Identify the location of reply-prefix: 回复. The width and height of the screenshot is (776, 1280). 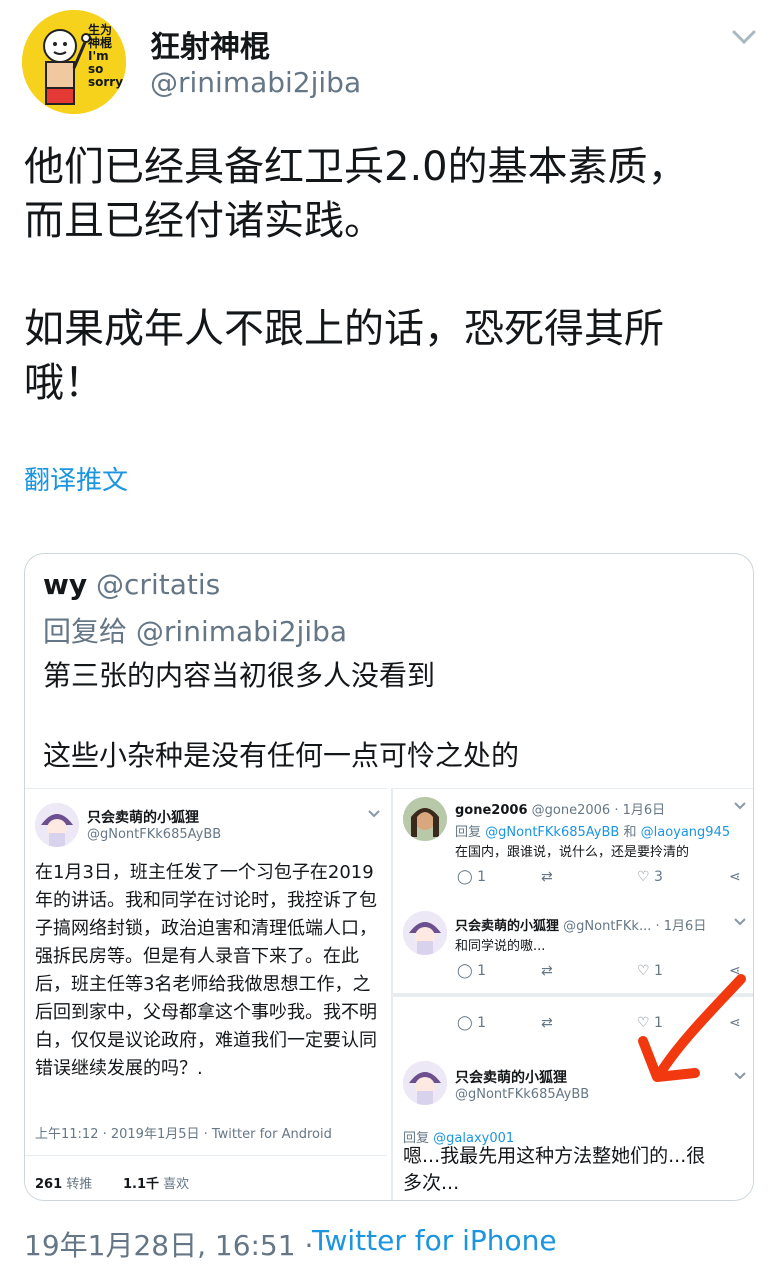
(468, 832).